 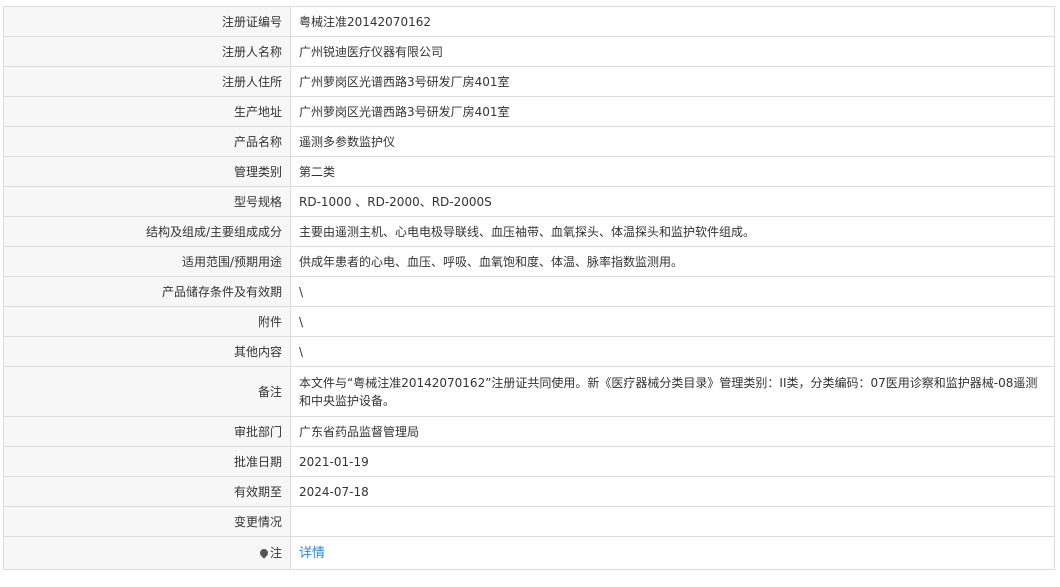 I want to click on row-label: 适用范围/预期用途, so click(x=147, y=261).